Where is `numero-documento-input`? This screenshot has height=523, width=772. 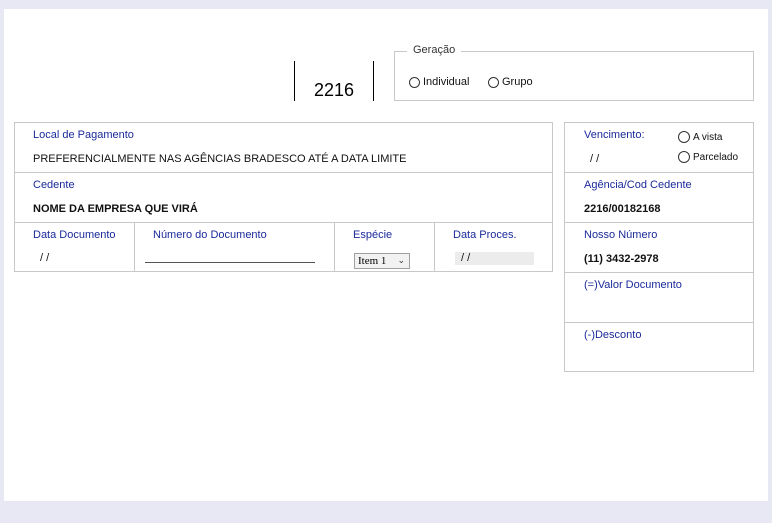
numero-documento-input is located at coordinates (230, 262).